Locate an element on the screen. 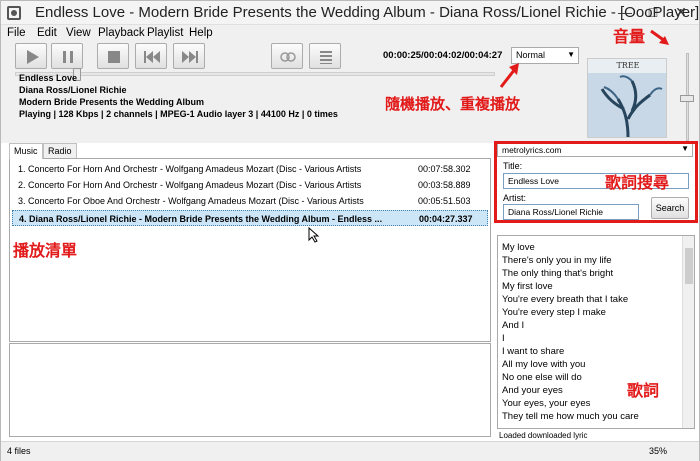 This screenshot has width=700, height=461. lyric-line: My first love is located at coordinates (527, 286).